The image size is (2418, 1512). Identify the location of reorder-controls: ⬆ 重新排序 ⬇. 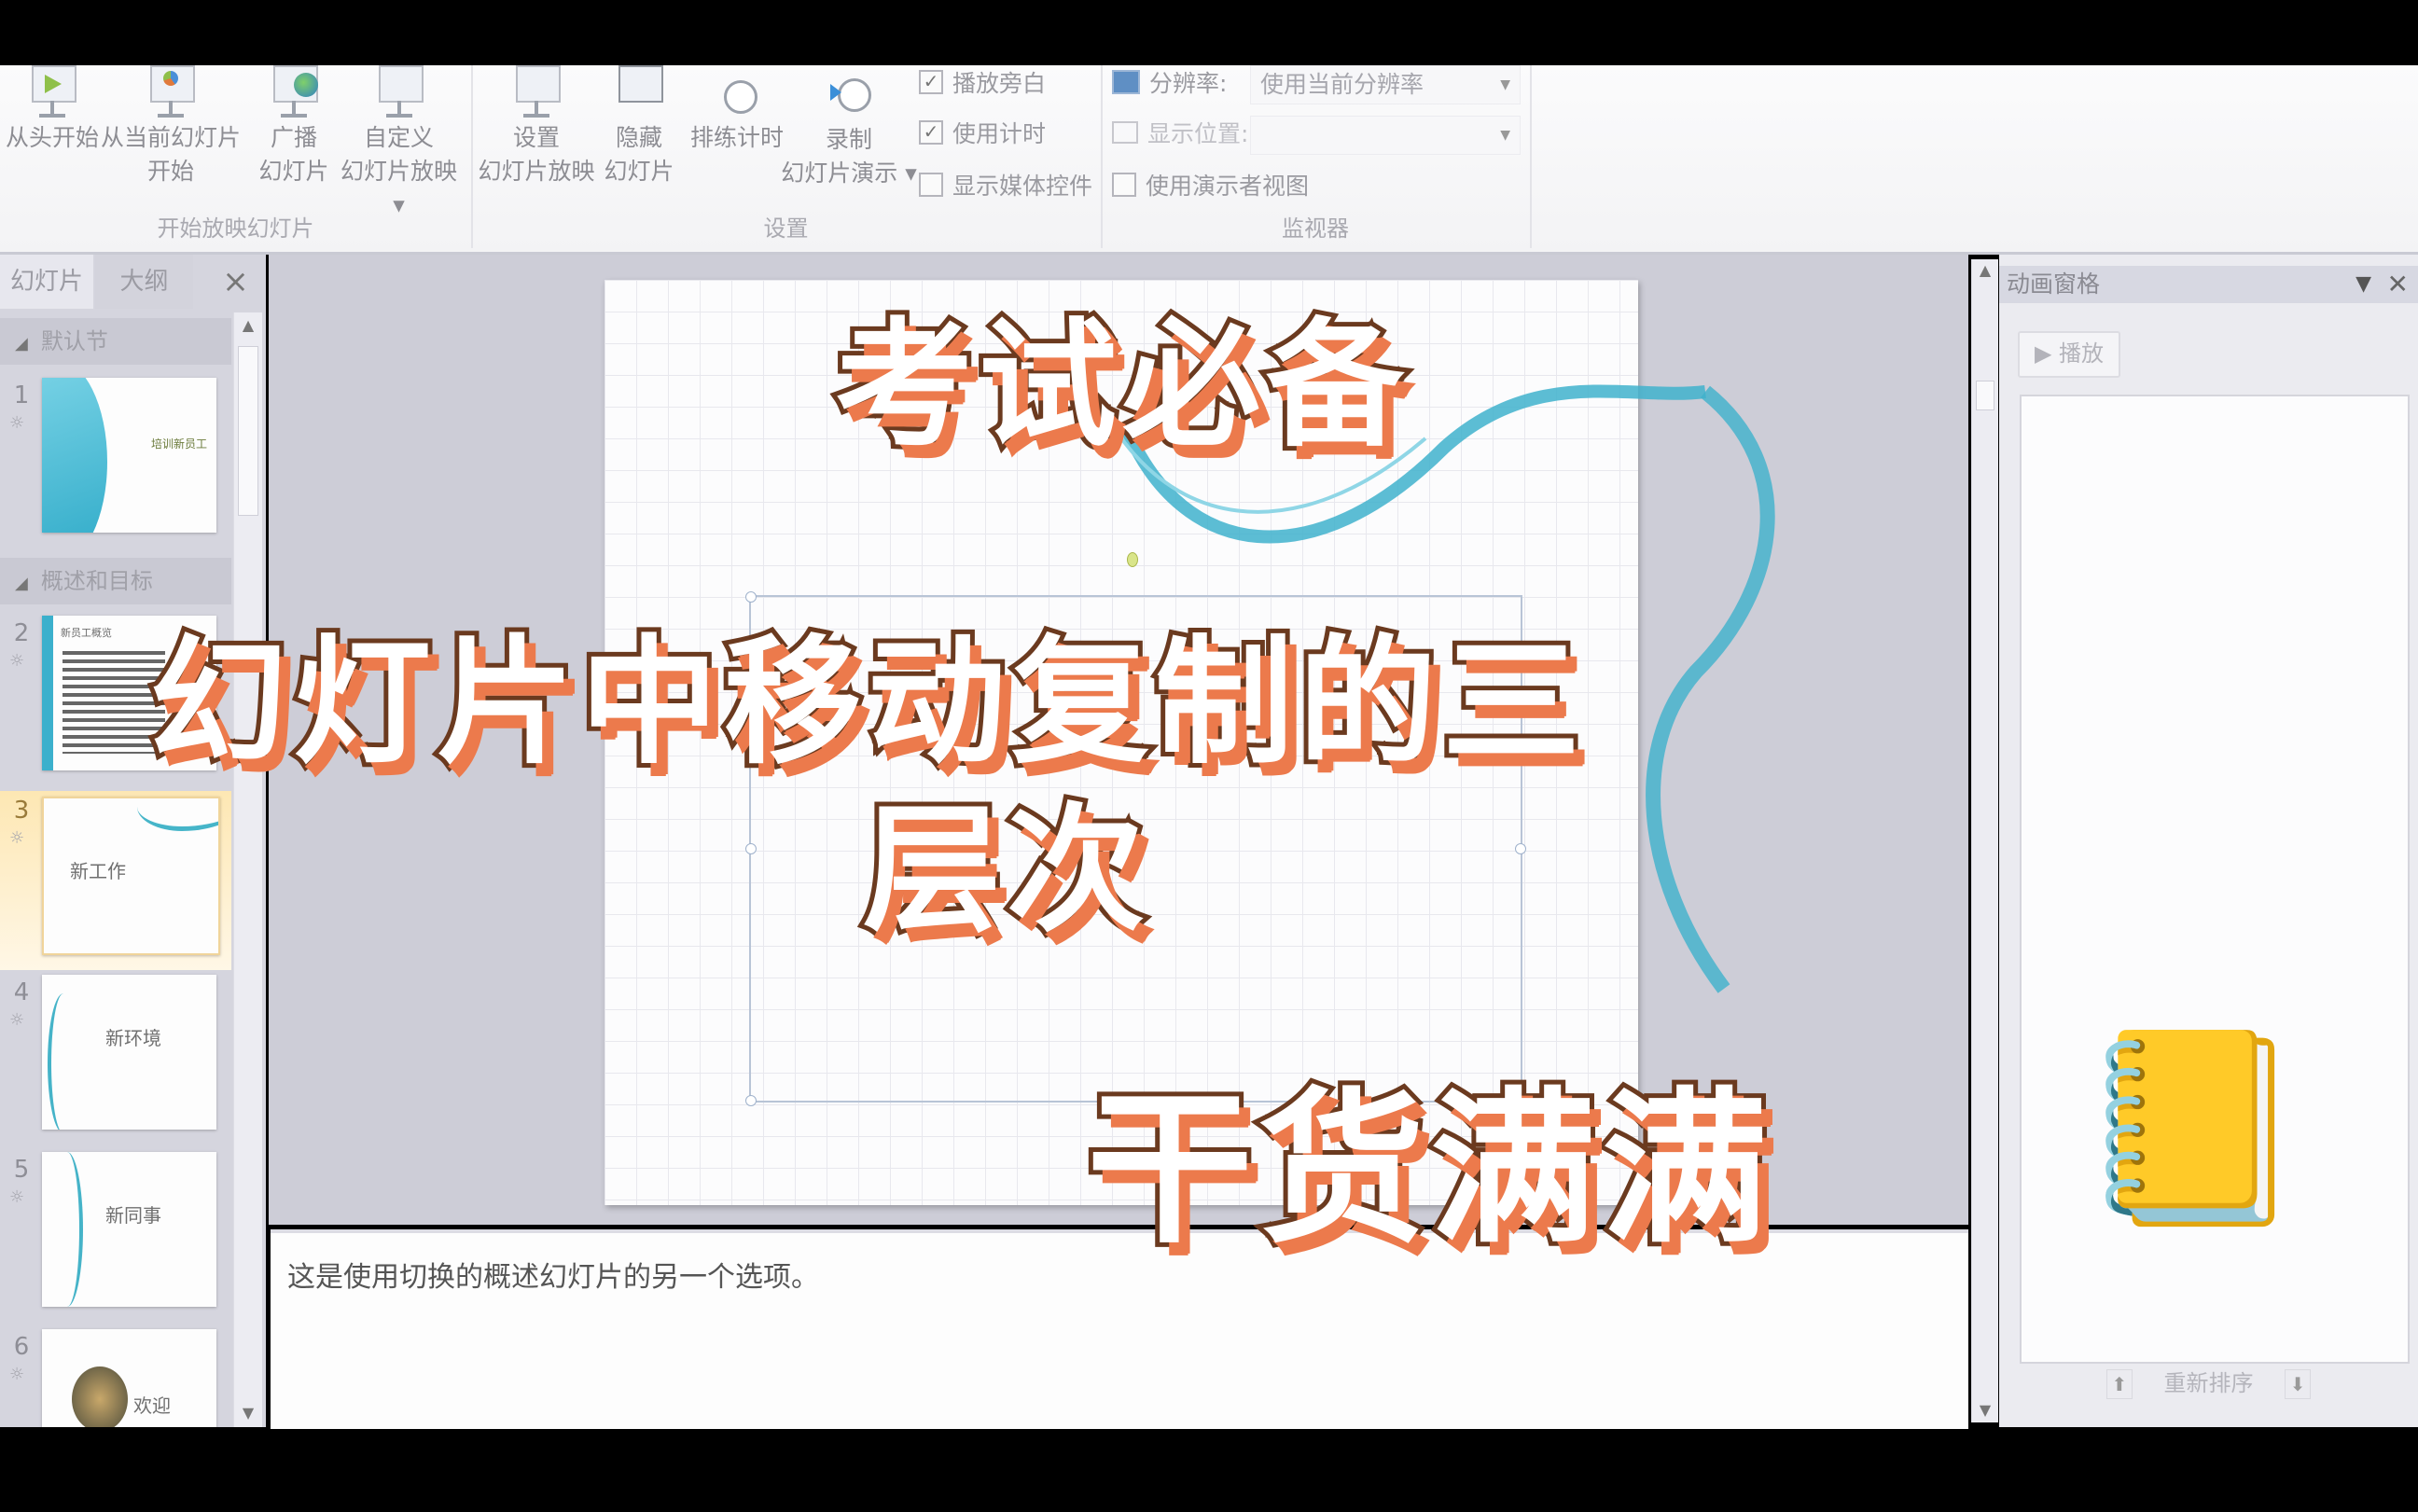
(2208, 1382).